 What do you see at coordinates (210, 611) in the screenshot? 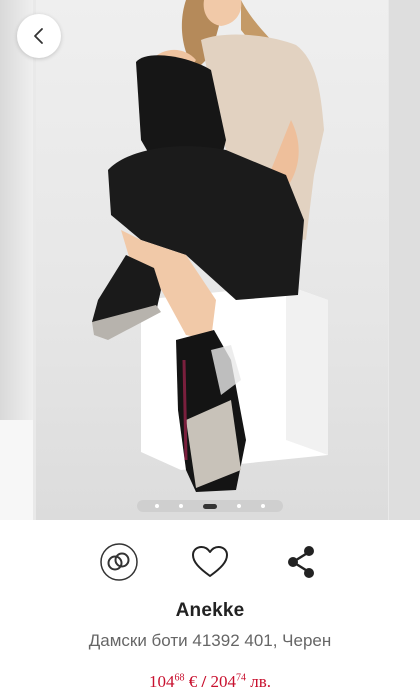
I see `product-brand: Anekke` at bounding box center [210, 611].